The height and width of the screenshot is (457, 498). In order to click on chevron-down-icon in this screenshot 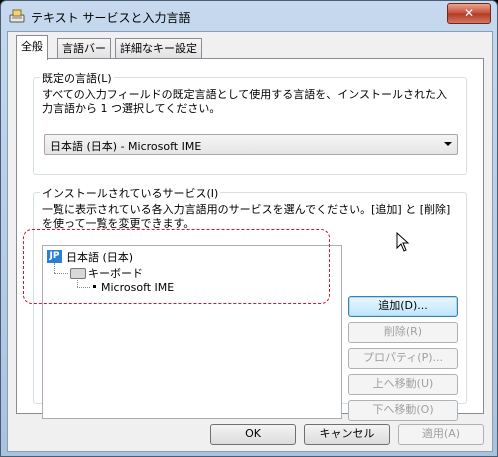, I will do `click(448, 144)`.